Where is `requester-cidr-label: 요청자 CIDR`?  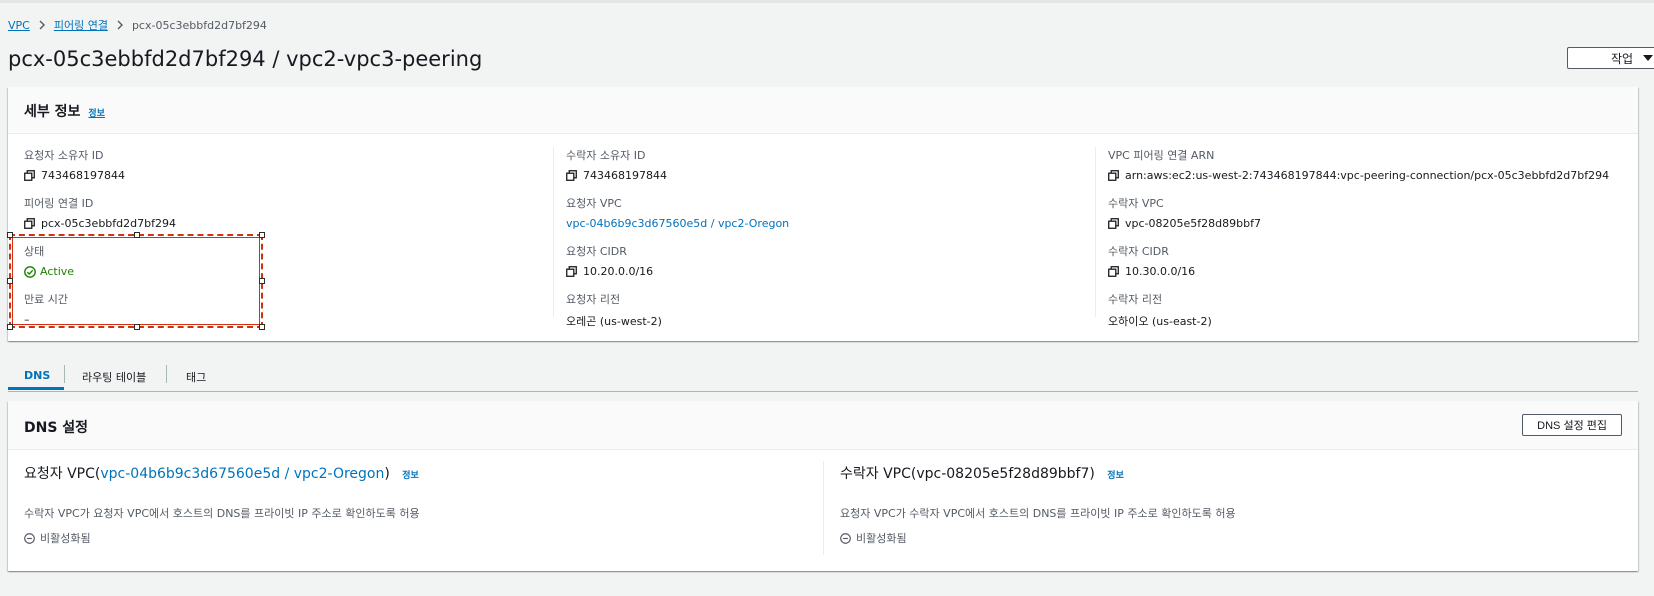
requester-cidr-label: 요청자 CIDR is located at coordinates (596, 251).